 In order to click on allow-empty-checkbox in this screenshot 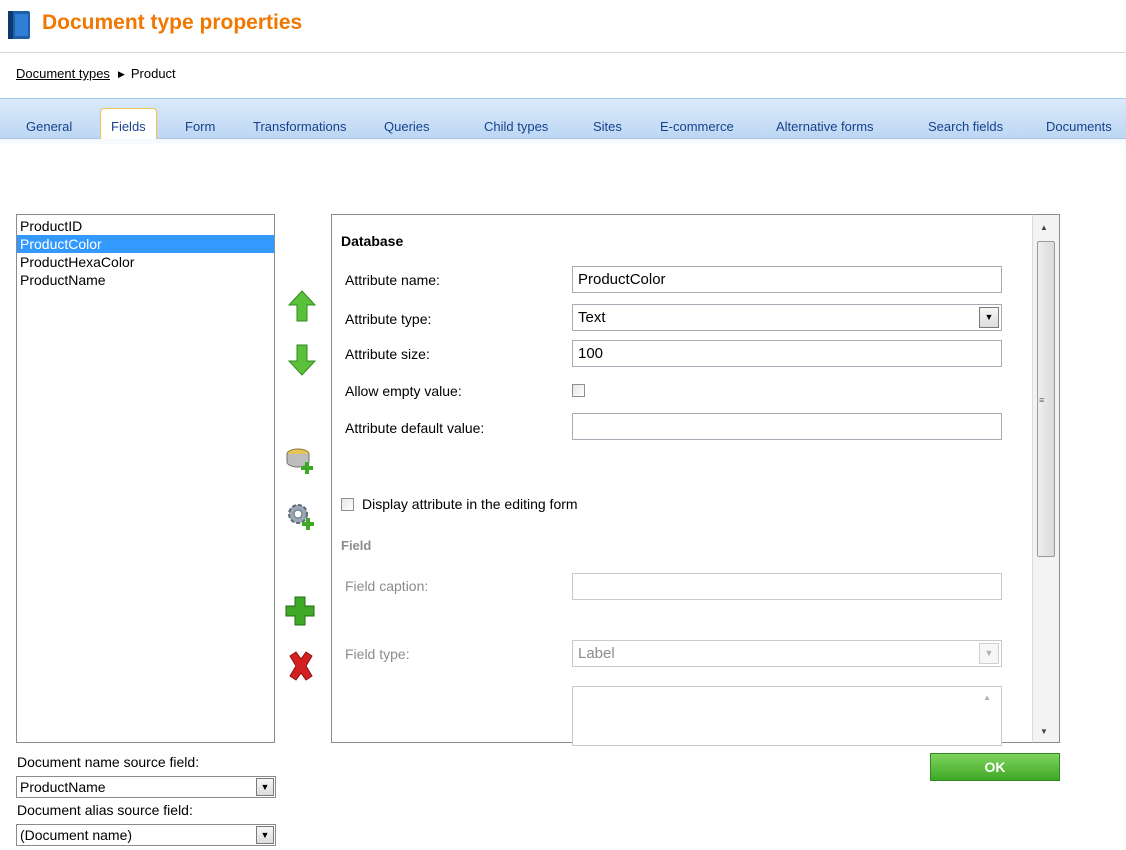, I will do `click(578, 390)`.